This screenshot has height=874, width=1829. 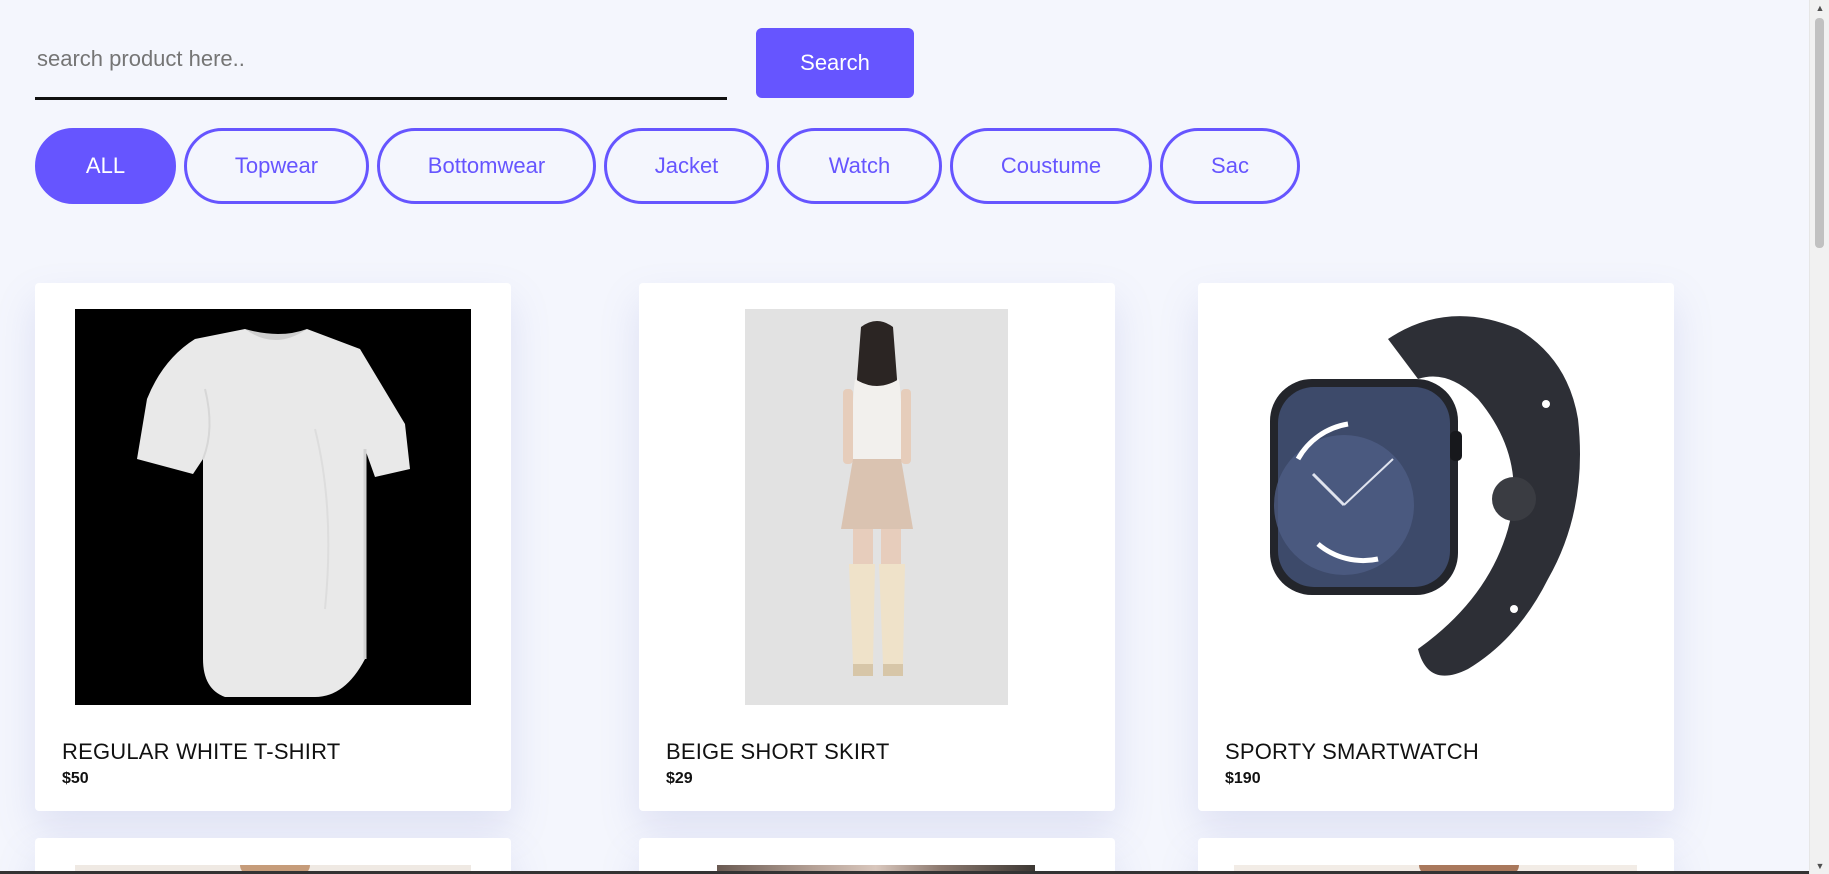 What do you see at coordinates (1230, 166) in the screenshot?
I see `filter-sac: Sac` at bounding box center [1230, 166].